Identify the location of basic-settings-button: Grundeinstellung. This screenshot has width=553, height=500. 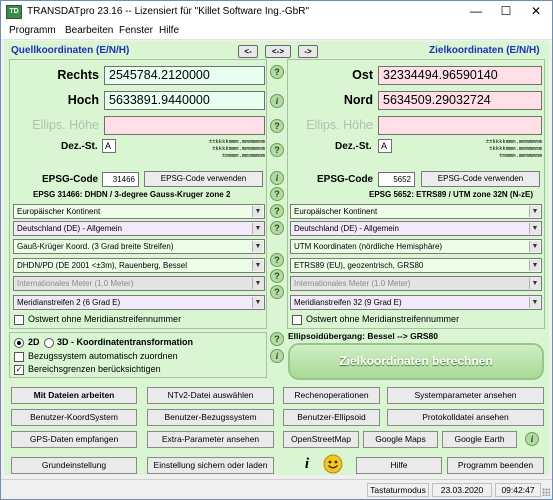
(74, 465).